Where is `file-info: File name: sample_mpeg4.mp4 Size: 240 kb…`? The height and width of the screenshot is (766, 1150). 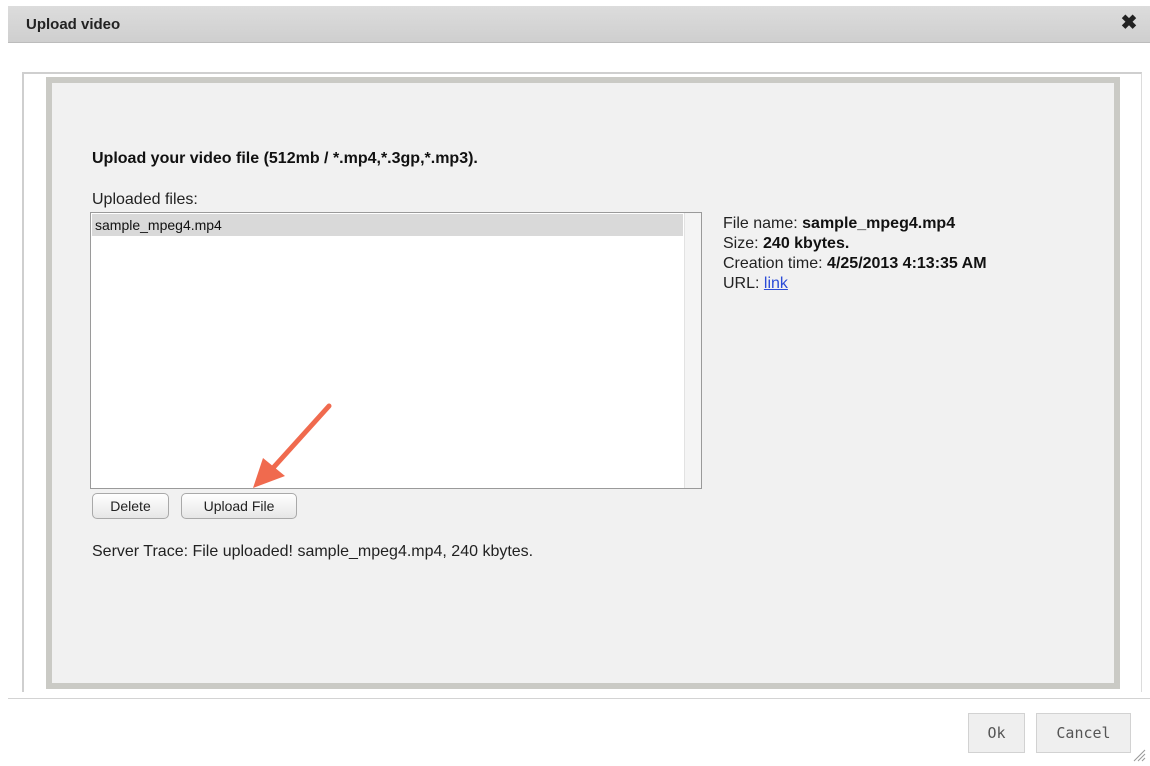
file-info: File name: sample_mpeg4.mp4 Size: 240 kb… is located at coordinates (855, 254).